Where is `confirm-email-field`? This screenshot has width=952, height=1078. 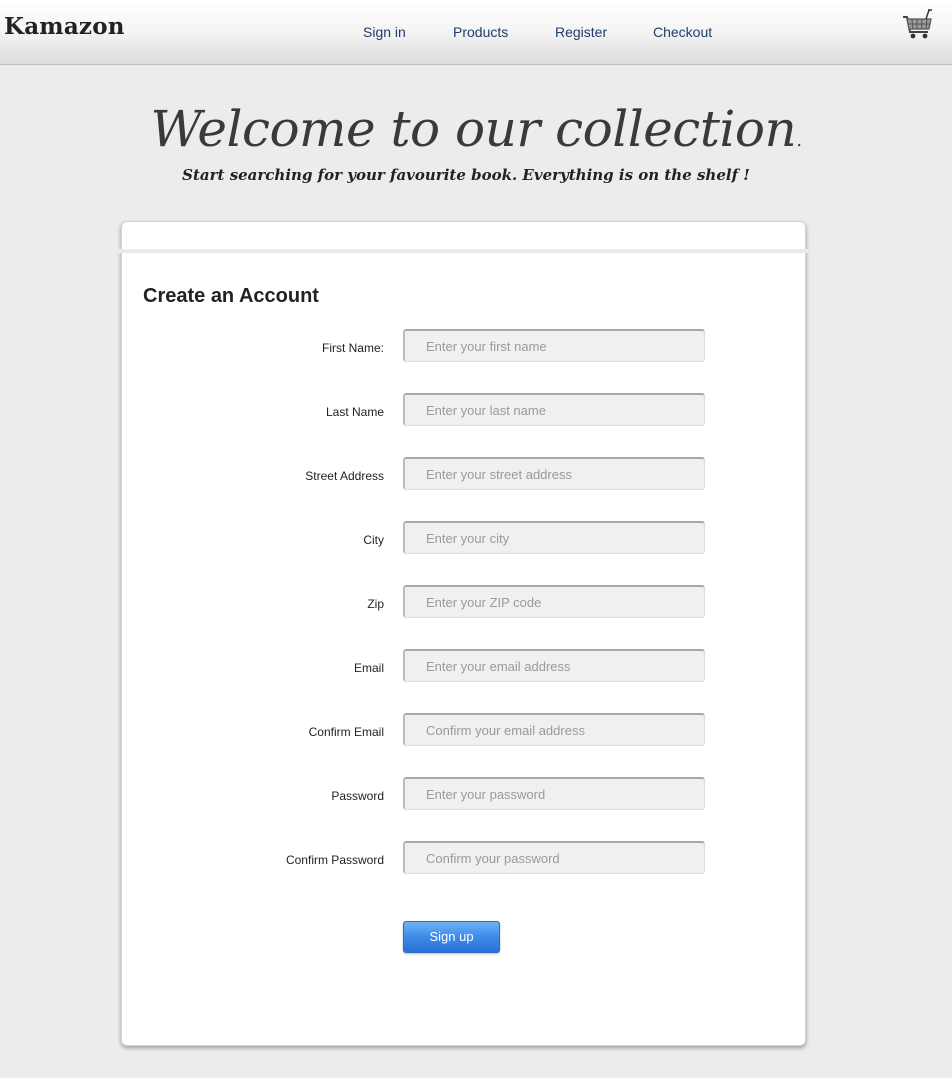
confirm-email-field is located at coordinates (554, 729).